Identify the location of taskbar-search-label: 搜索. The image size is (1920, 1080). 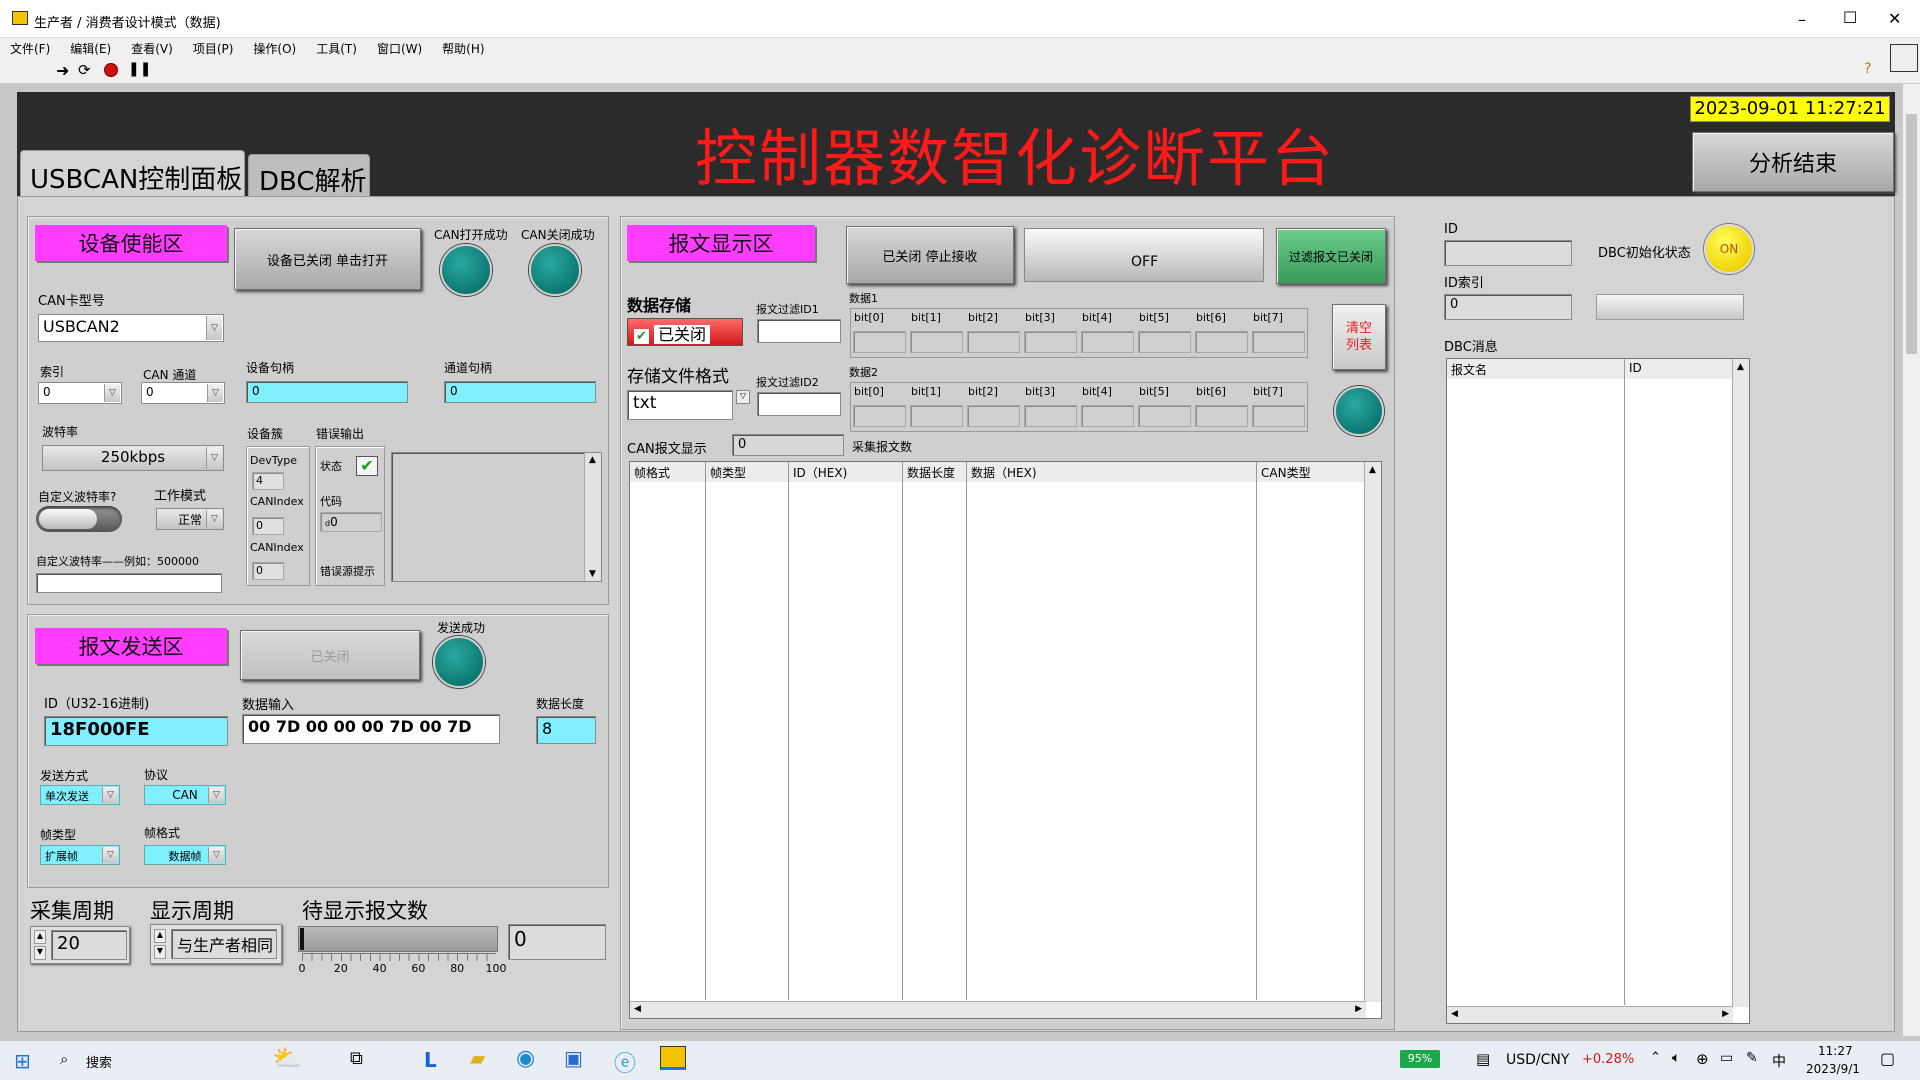
(99, 1061).